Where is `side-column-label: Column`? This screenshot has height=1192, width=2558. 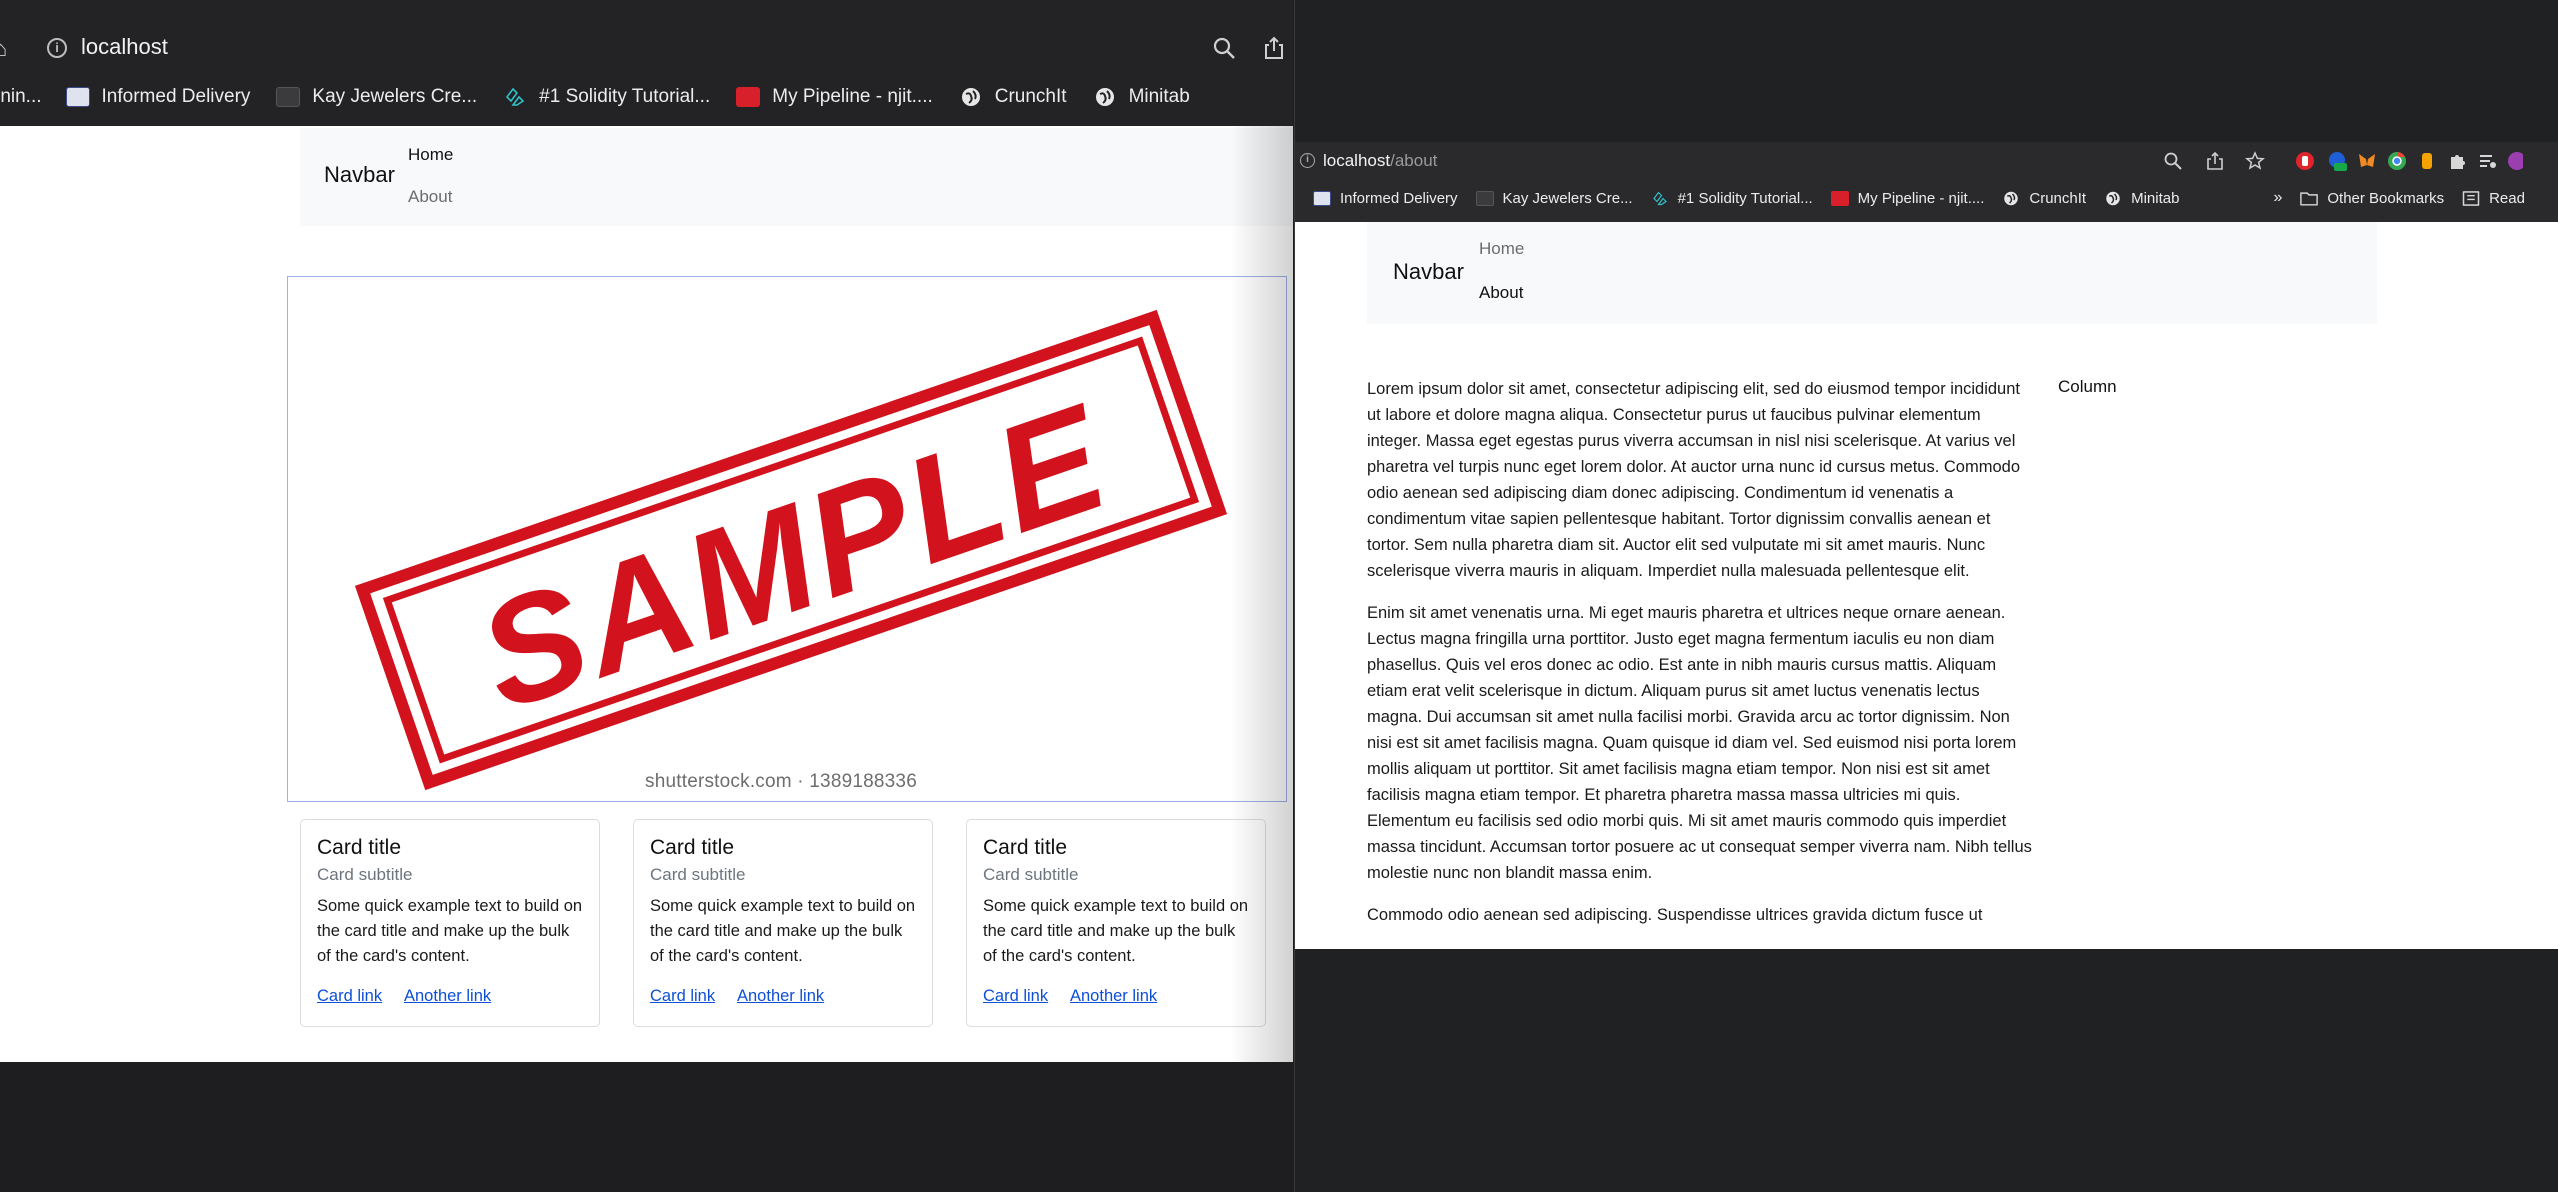
side-column-label: Column is located at coordinates (2087, 386).